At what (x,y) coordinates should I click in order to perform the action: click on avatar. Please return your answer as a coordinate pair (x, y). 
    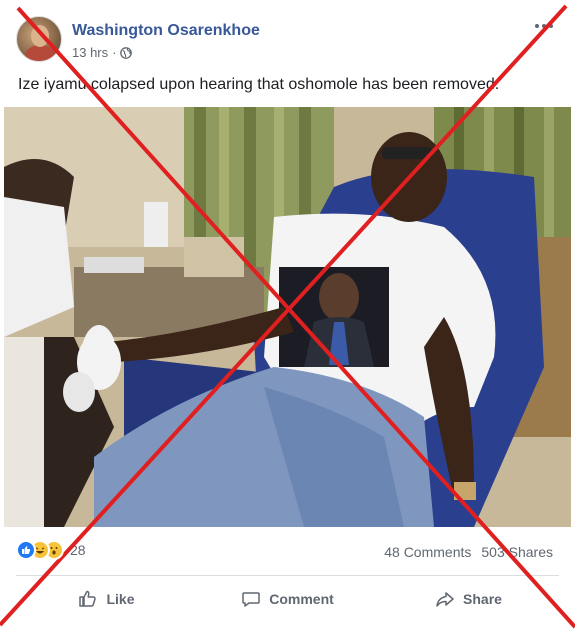
    Looking at the image, I should click on (39, 39).